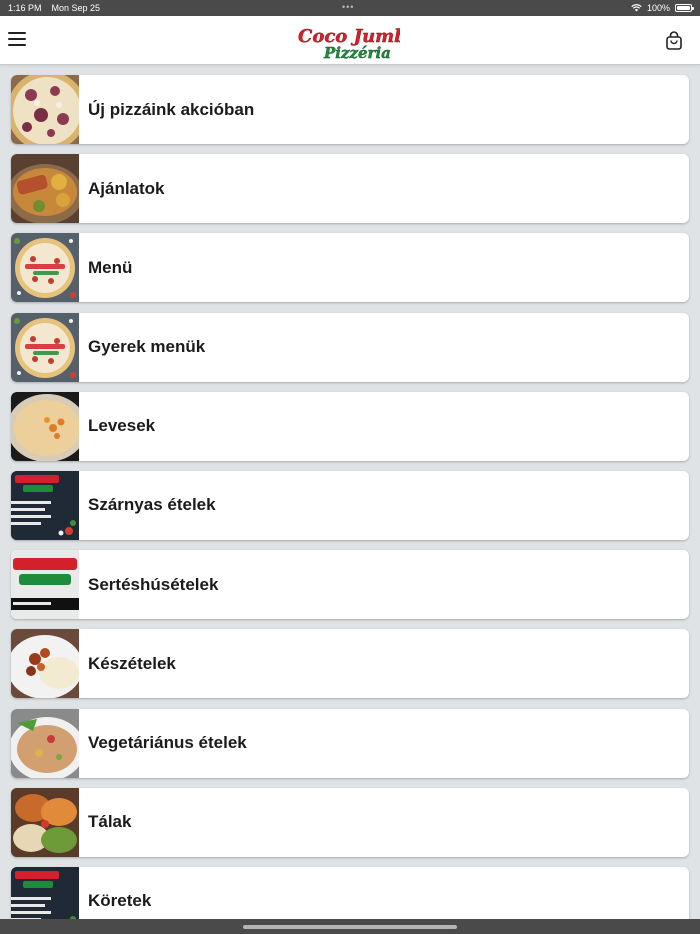 This screenshot has height=934, width=700. What do you see at coordinates (350, 268) in the screenshot?
I see `category-card: Menü` at bounding box center [350, 268].